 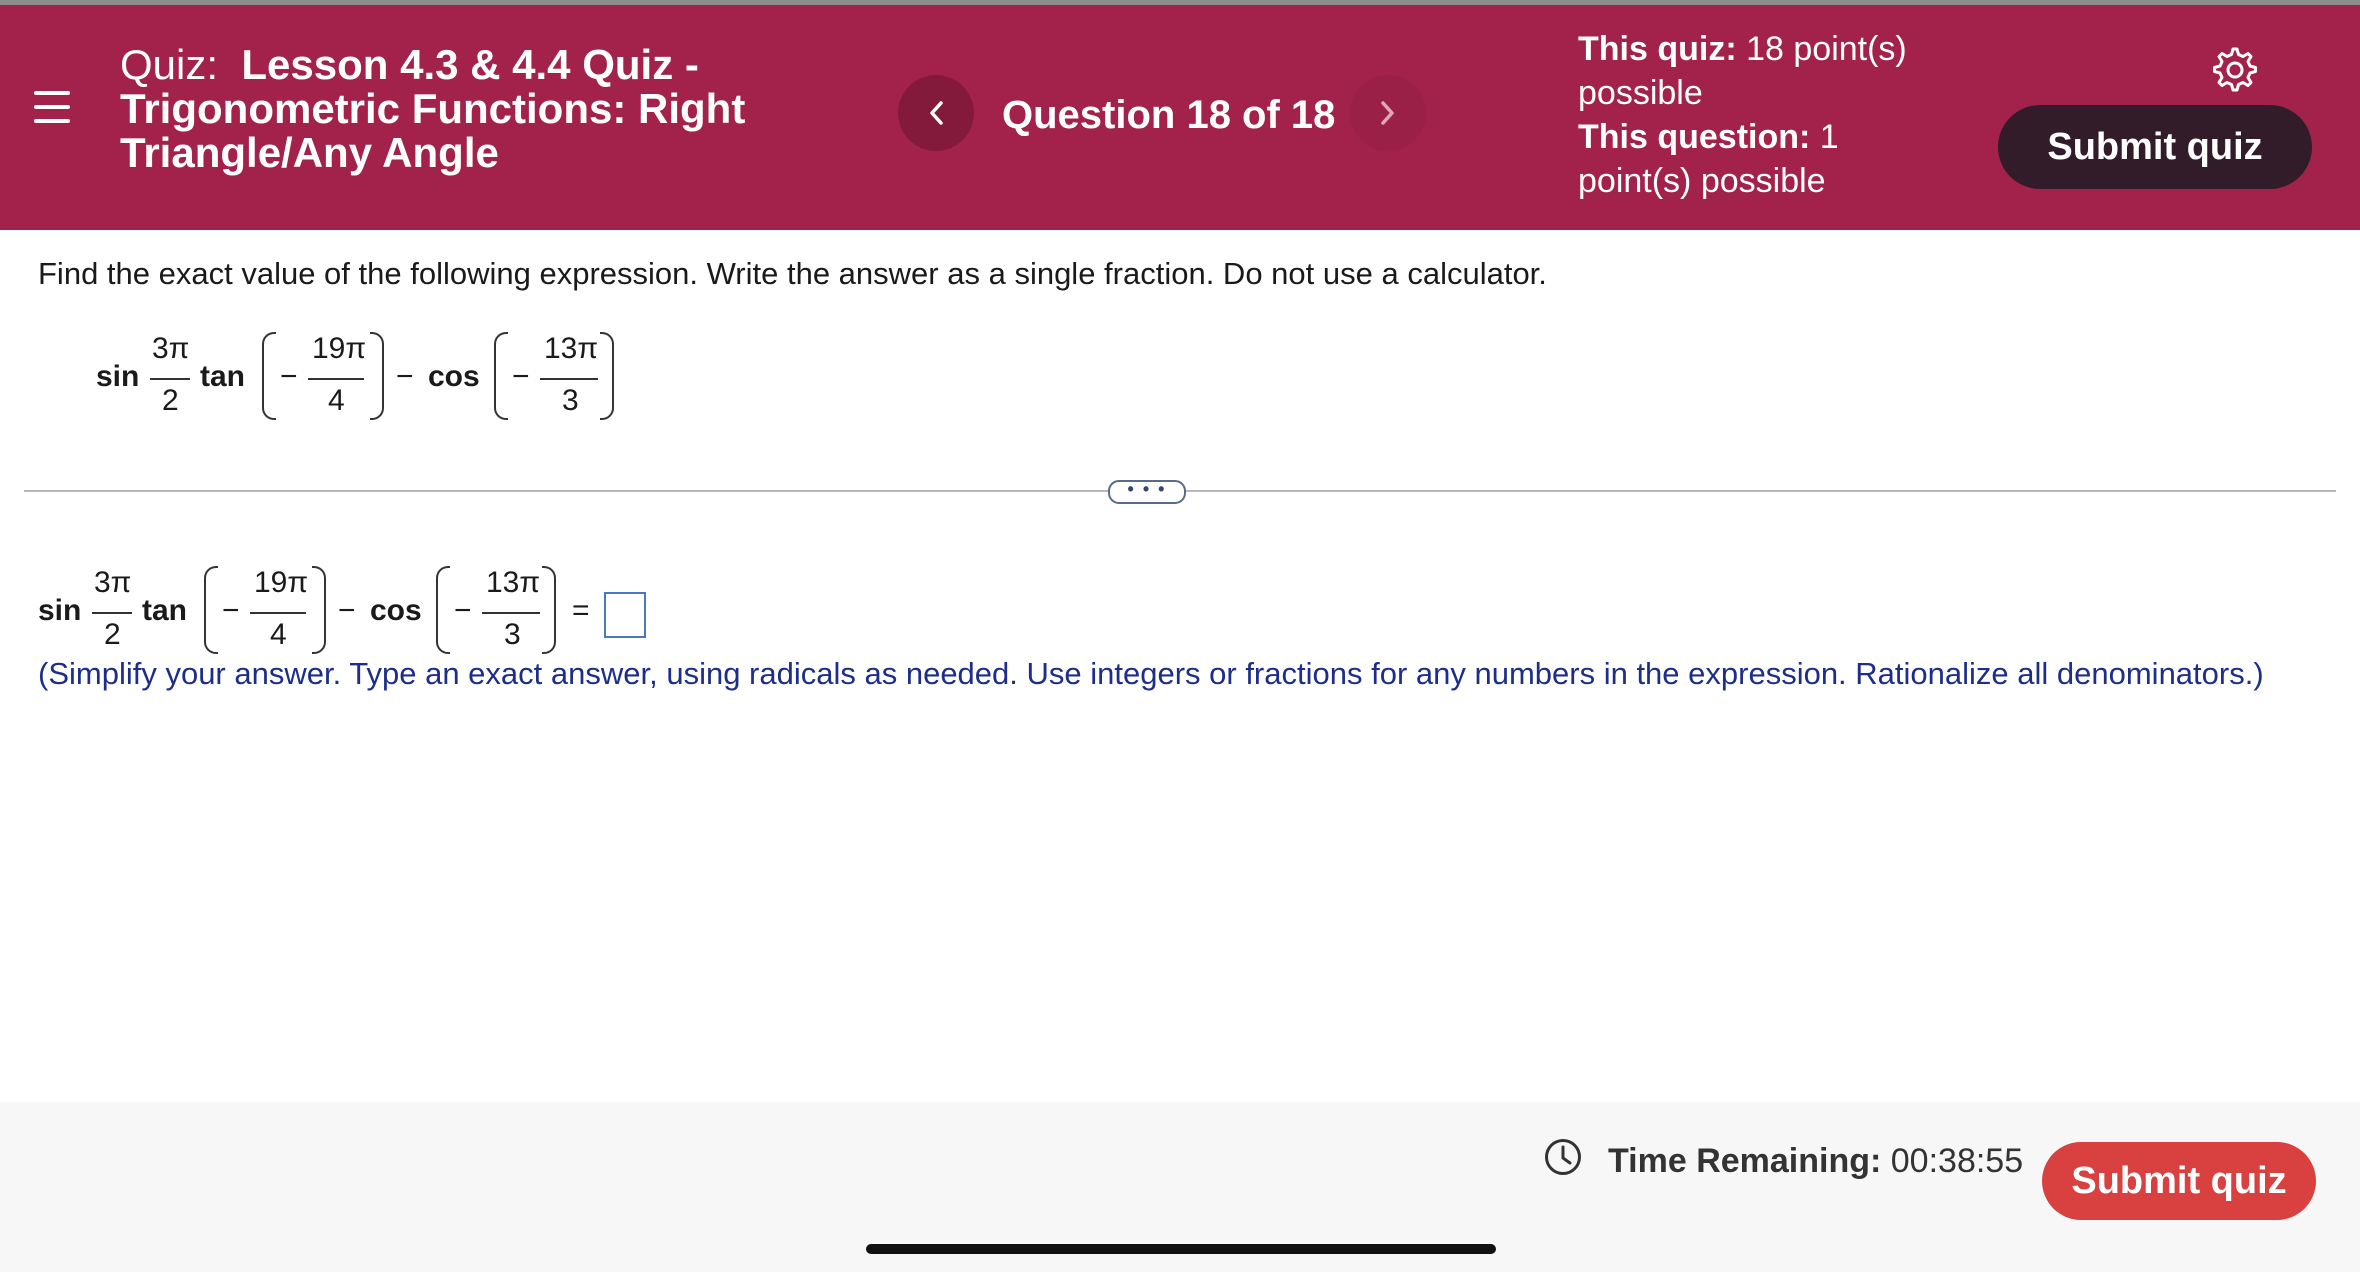 What do you see at coordinates (1147, 492) in the screenshot?
I see `expand-button: • • •` at bounding box center [1147, 492].